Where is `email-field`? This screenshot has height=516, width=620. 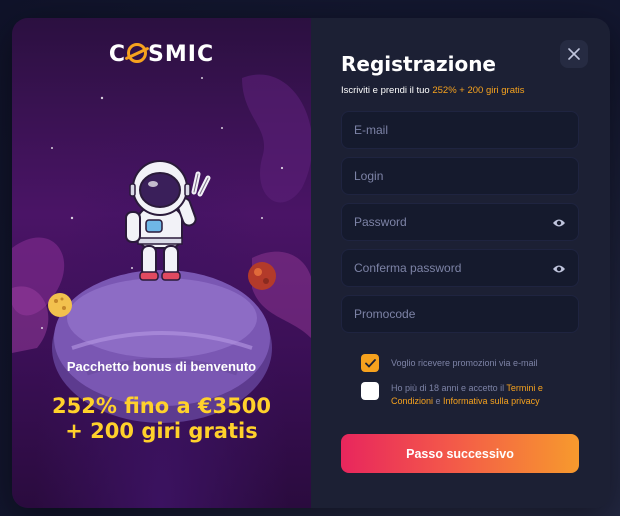
email-field is located at coordinates (460, 130).